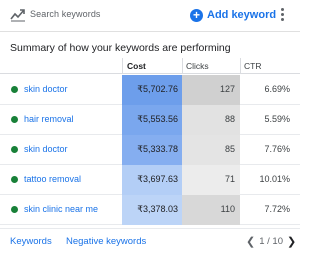 The width and height of the screenshot is (320, 256). What do you see at coordinates (157, 119) in the screenshot?
I see `cost-cell: ₹5,553.56` at bounding box center [157, 119].